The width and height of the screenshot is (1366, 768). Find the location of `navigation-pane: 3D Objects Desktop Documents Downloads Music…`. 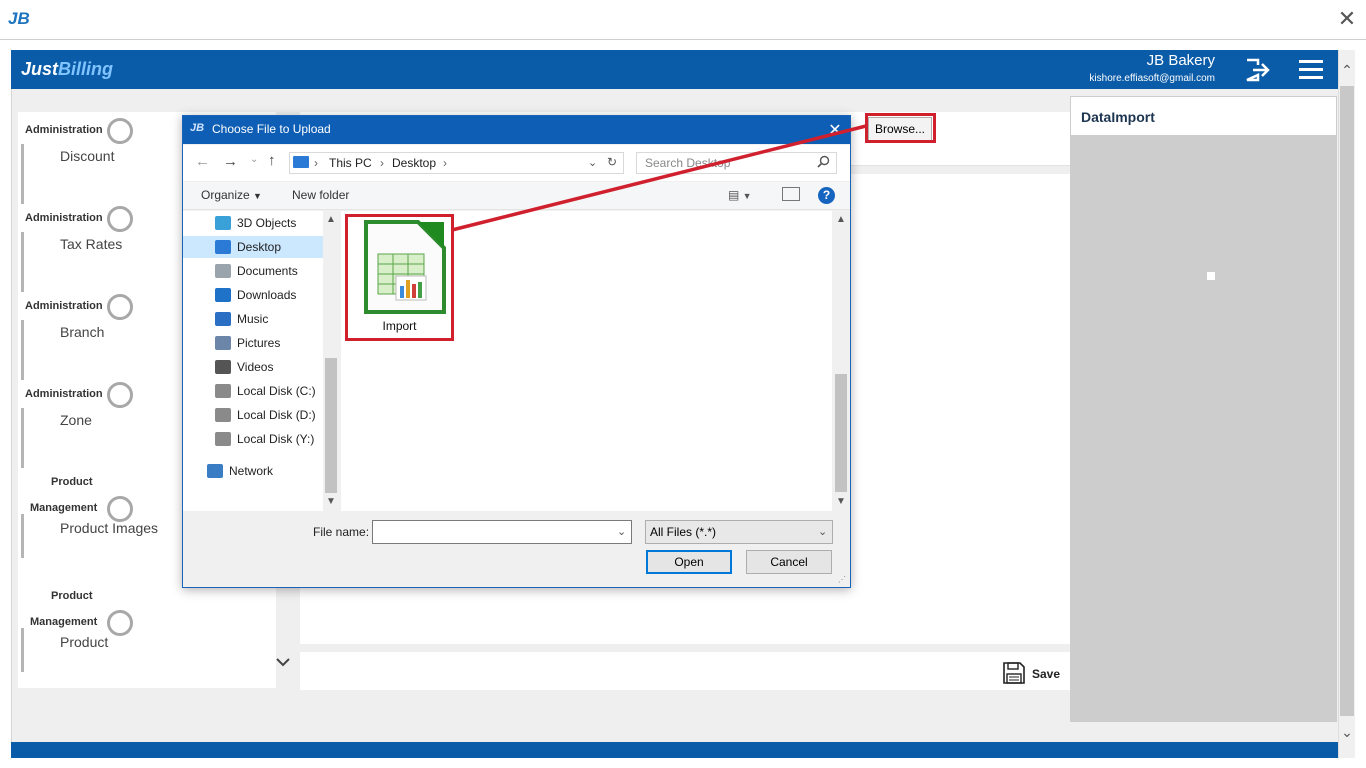

navigation-pane: 3D Objects Desktop Documents Downloads Music… is located at coordinates (253, 361).